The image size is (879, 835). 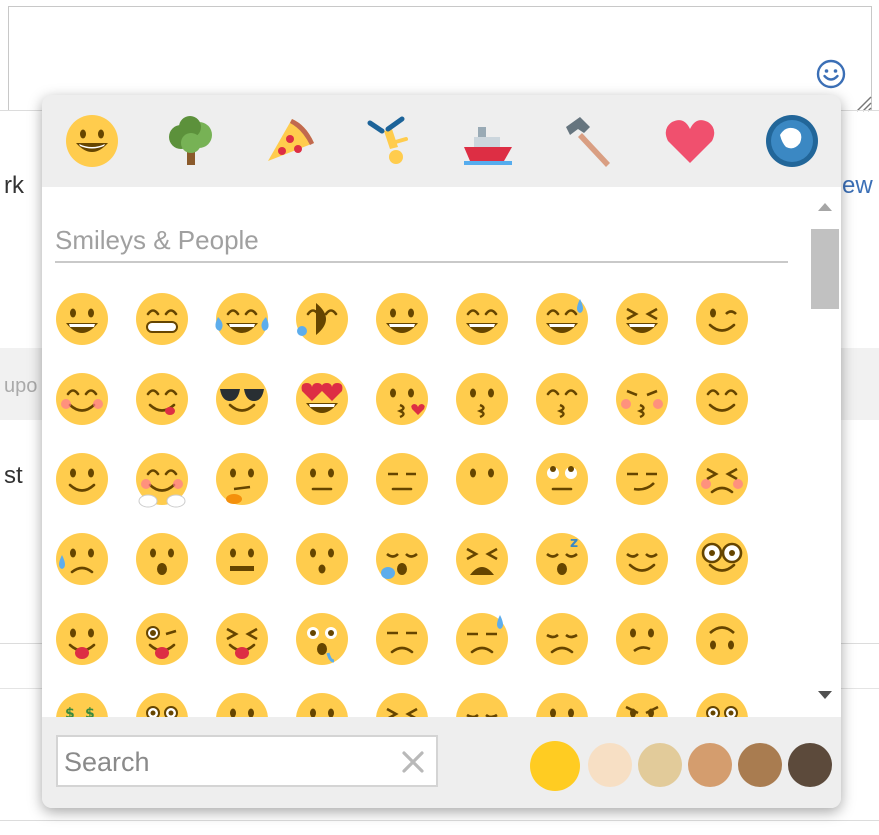 I want to click on emoji-blush-icon, so click(x=82, y=399).